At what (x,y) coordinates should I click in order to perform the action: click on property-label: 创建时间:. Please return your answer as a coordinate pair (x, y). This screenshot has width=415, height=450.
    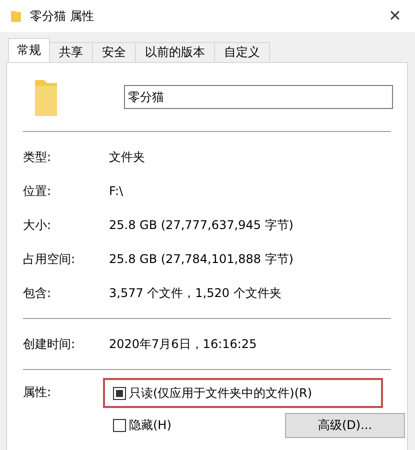
    Looking at the image, I should click on (49, 344).